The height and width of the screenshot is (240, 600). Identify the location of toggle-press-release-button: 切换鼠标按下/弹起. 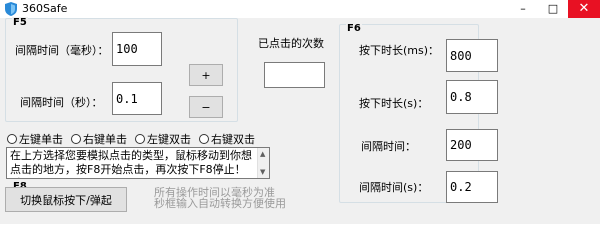
(66, 199).